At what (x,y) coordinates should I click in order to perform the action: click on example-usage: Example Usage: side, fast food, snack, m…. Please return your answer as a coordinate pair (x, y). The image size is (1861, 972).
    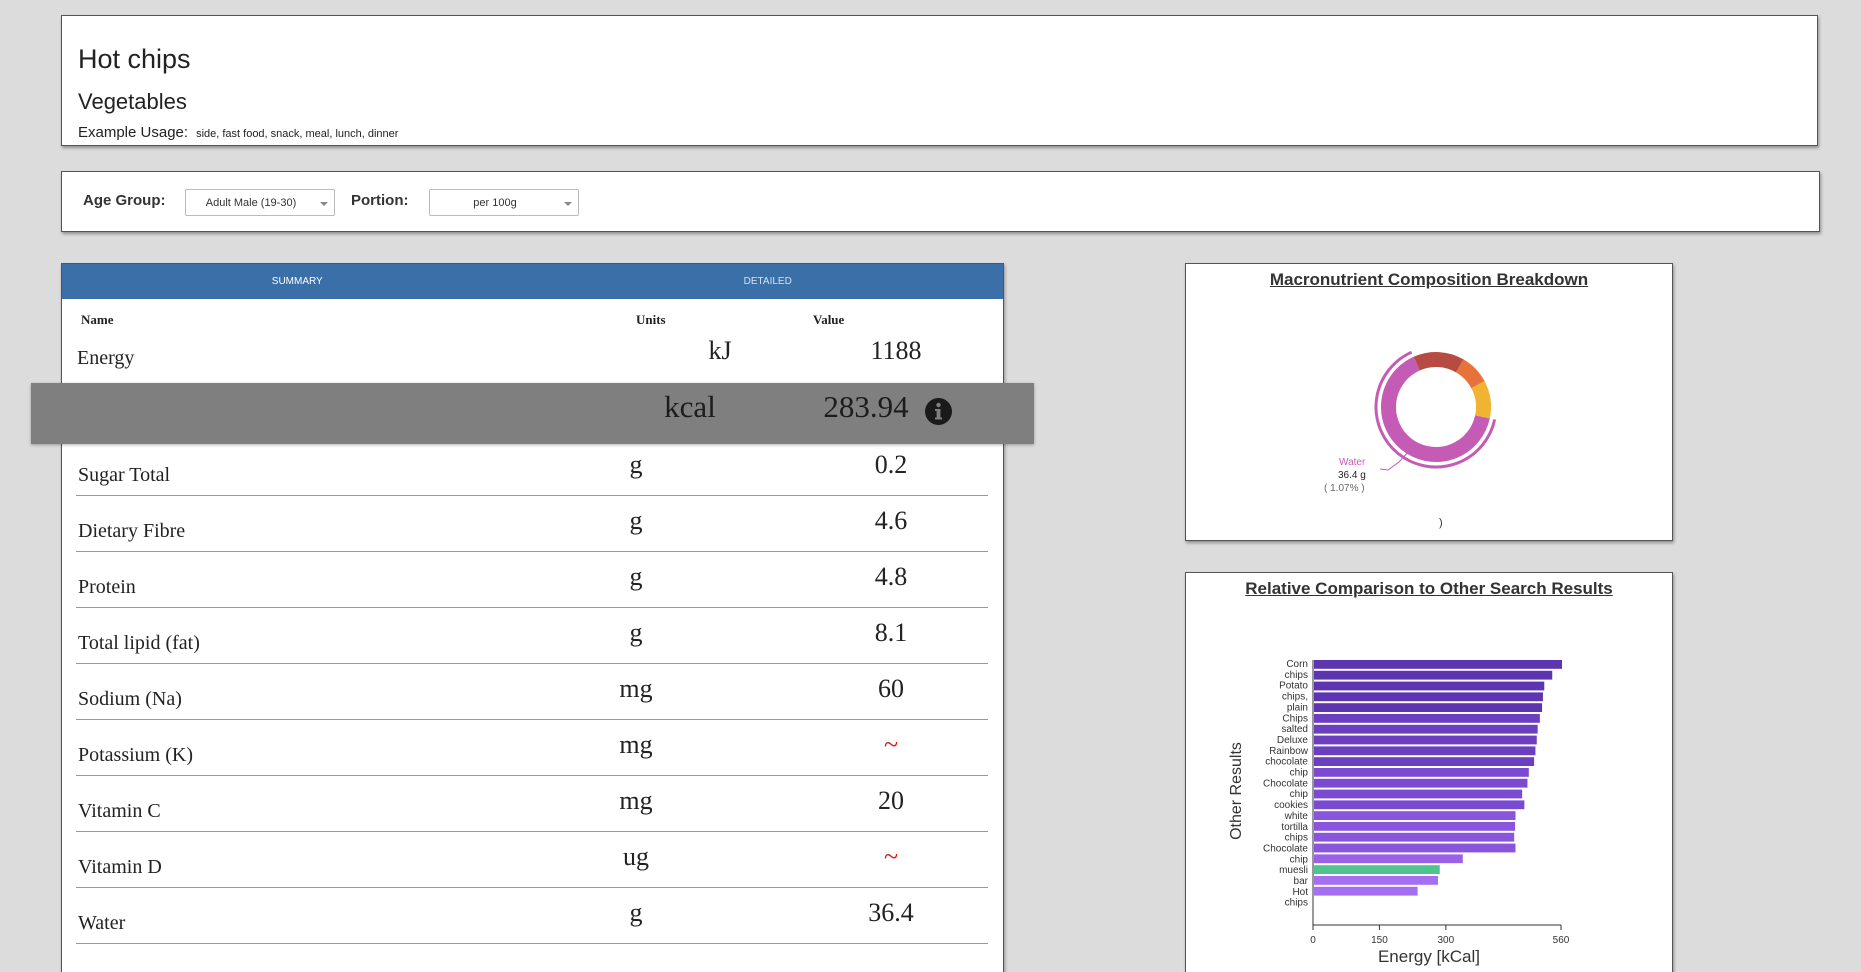
    Looking at the image, I should click on (238, 132).